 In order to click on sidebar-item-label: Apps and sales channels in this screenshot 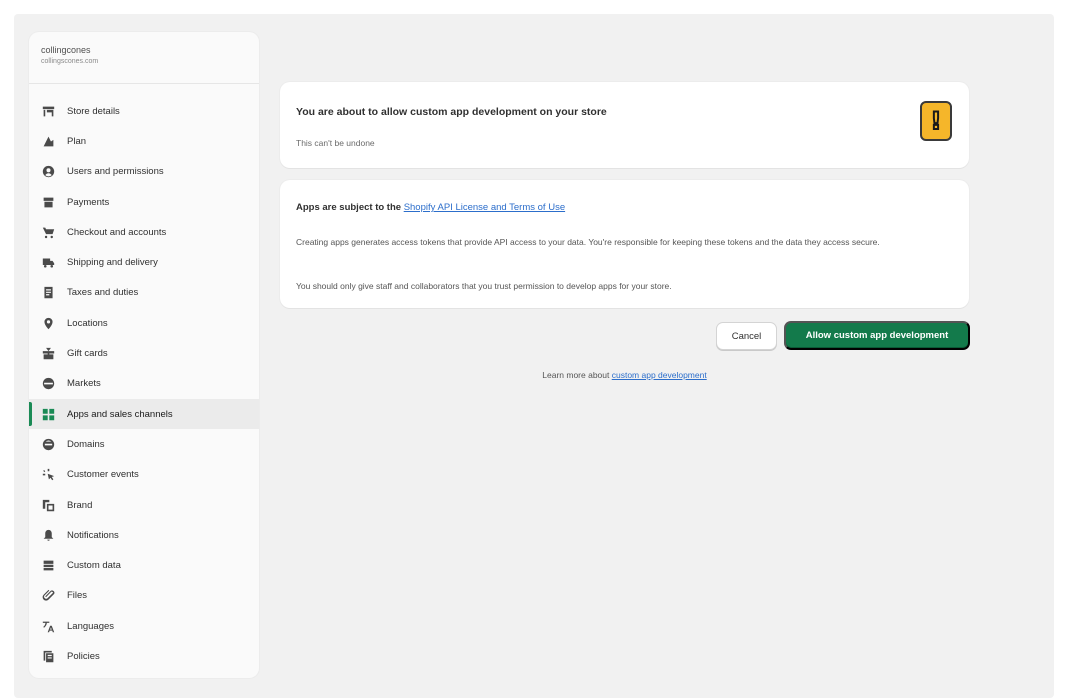, I will do `click(120, 414)`.